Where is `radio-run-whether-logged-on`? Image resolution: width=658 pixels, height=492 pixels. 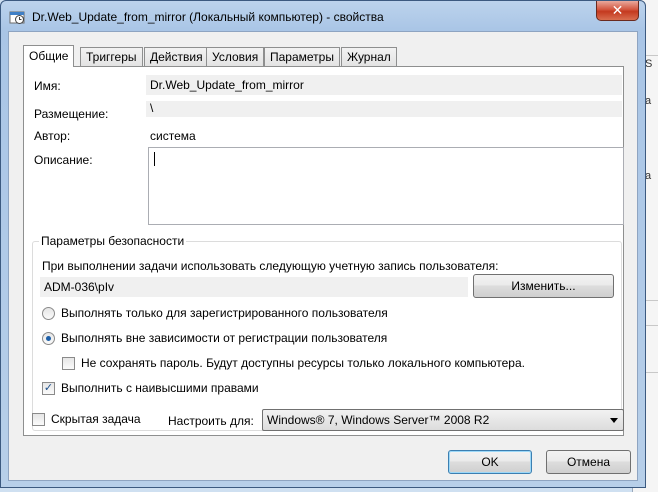 radio-run-whether-logged-on is located at coordinates (48, 338).